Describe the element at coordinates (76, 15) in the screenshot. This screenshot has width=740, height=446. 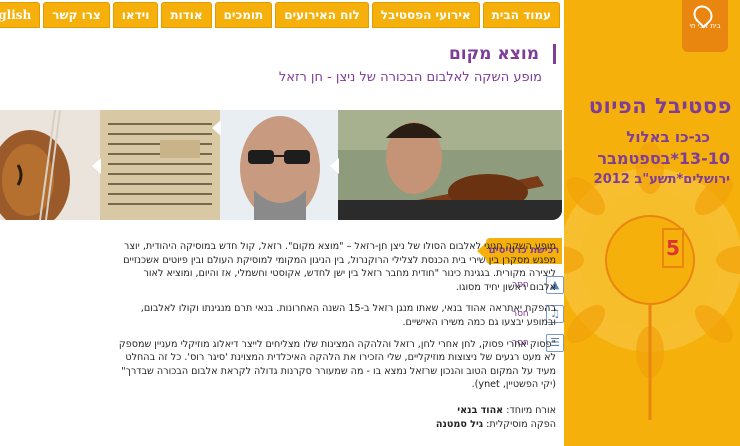
I see `nav-contact: צרו קשר` at that location.